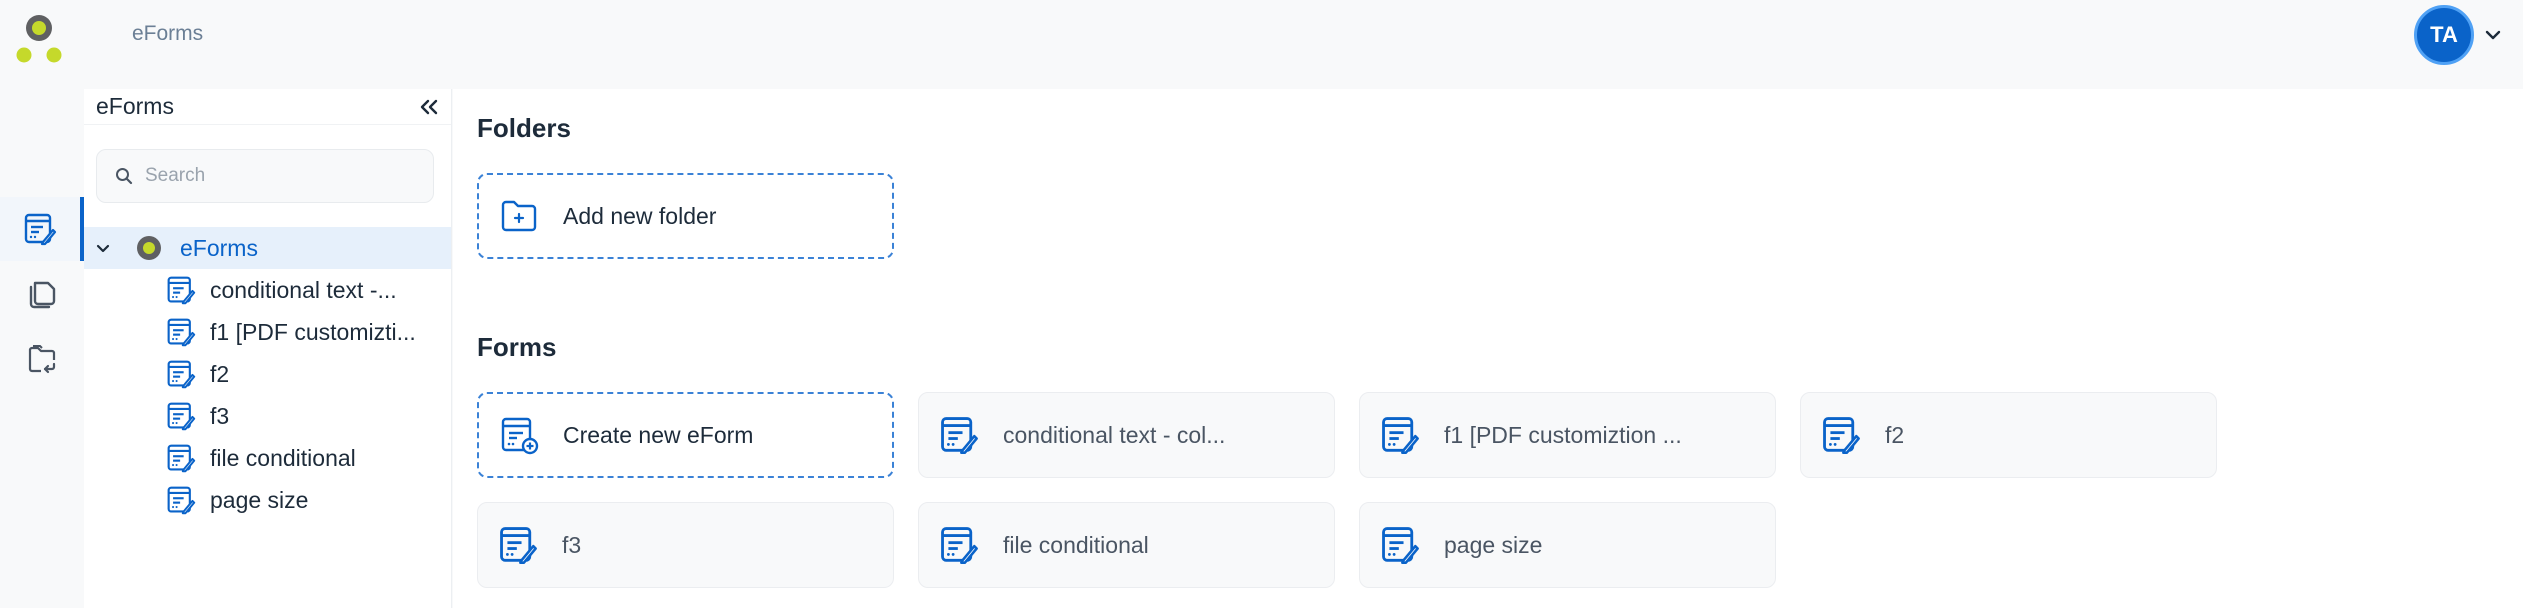 This screenshot has height=608, width=2523. I want to click on add-folder-label: Add new folder, so click(640, 215).